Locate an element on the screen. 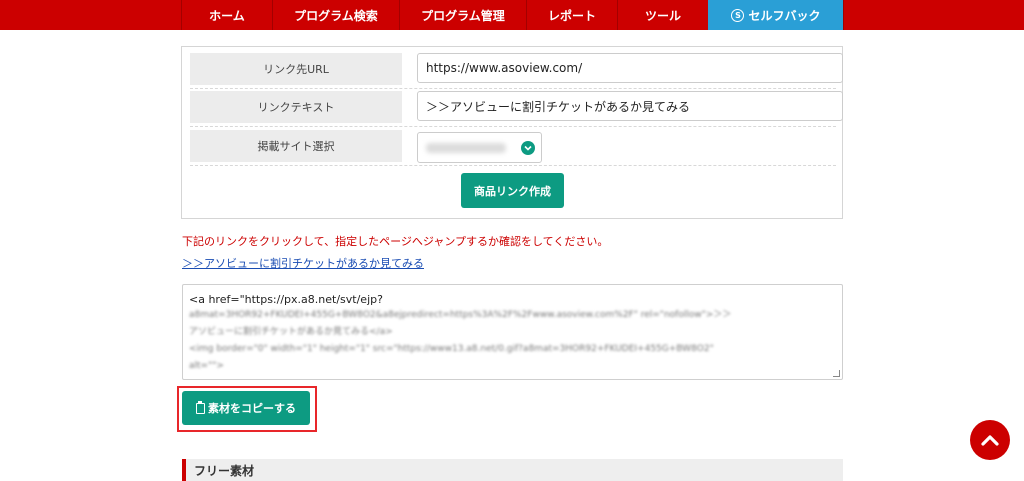  top-nav-bar: ホーム プログラム検索 プログラム管理 レポート ツール S セルフバック is located at coordinates (512, 15).